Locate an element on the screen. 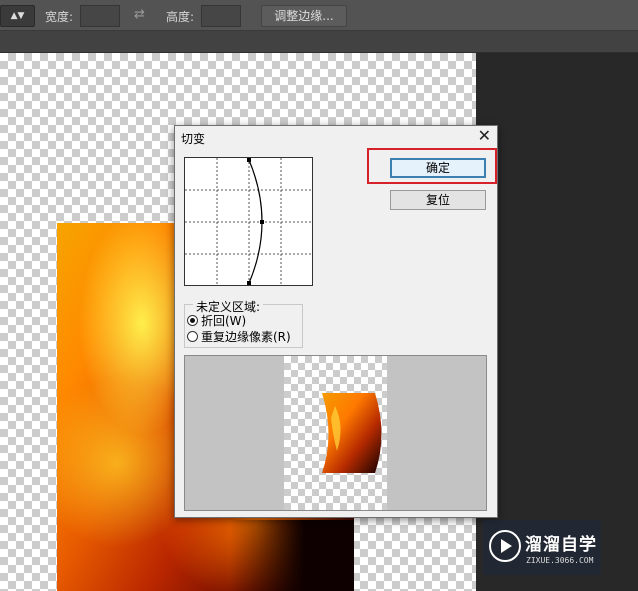 Image resolution: width=638 pixels, height=591 pixels. shear-preview is located at coordinates (335, 433).